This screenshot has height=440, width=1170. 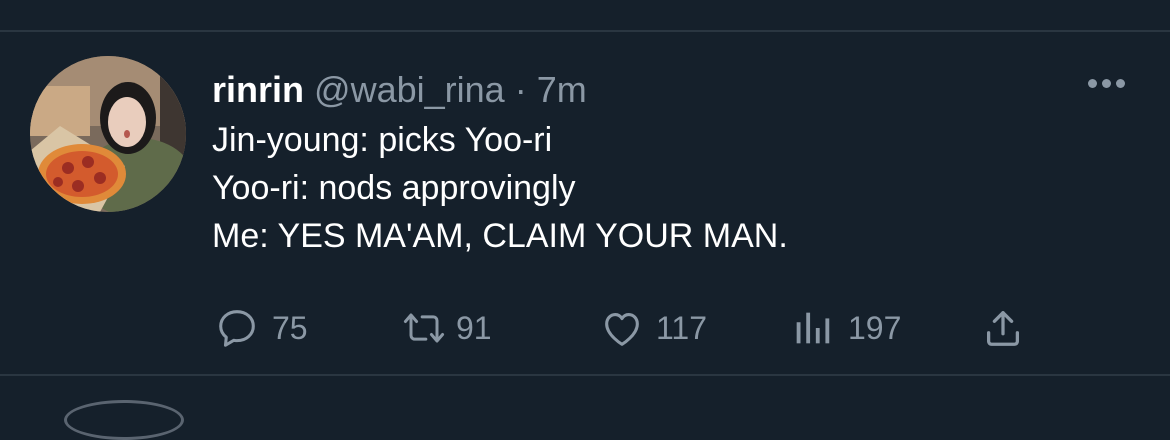 What do you see at coordinates (562, 89) in the screenshot?
I see `timestamp: 7m` at bounding box center [562, 89].